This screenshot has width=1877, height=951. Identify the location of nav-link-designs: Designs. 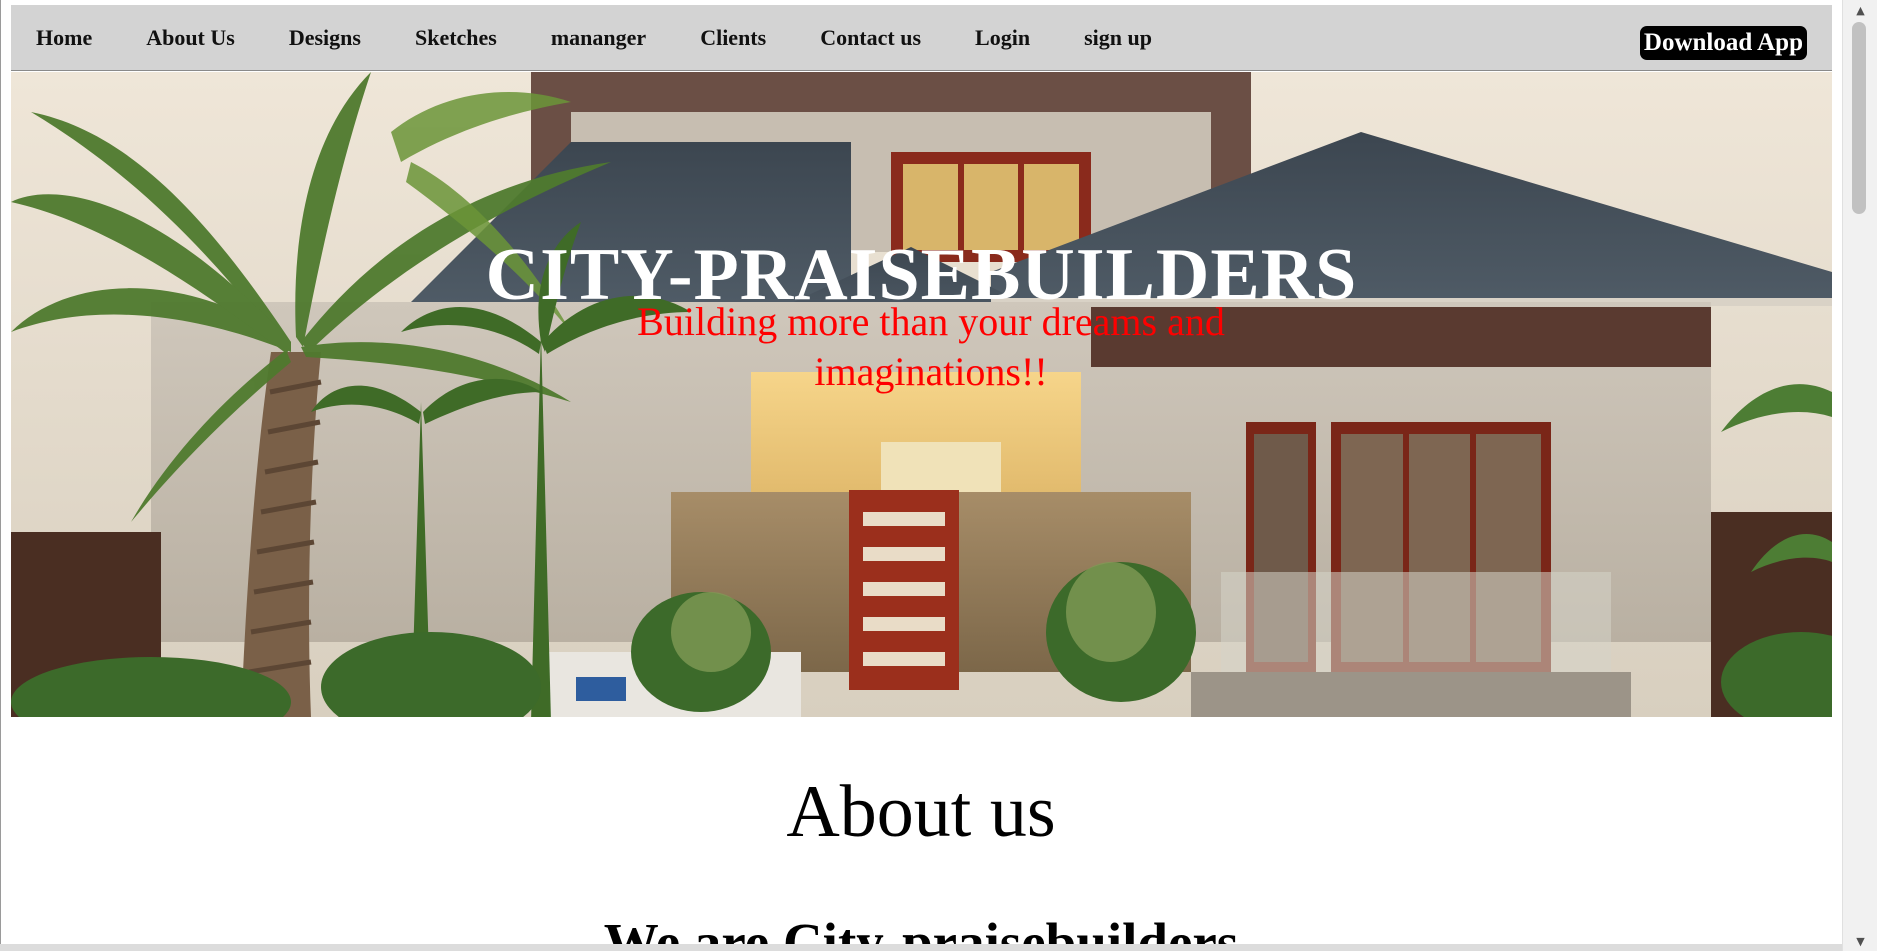
(325, 38).